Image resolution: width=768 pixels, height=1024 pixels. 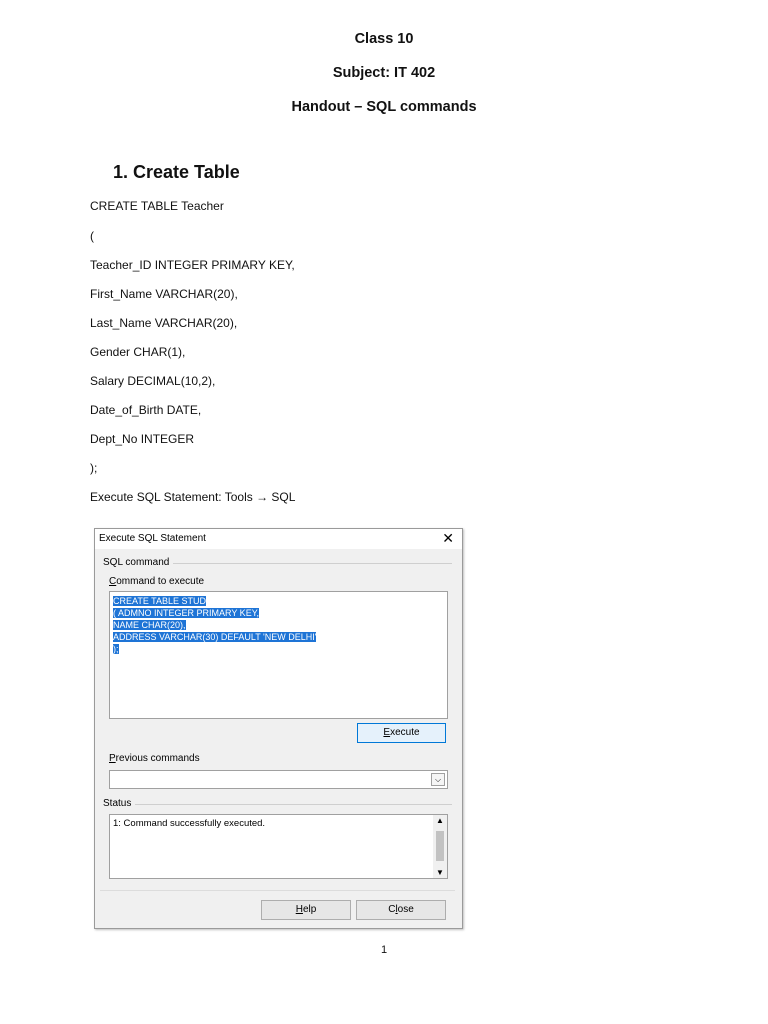 I want to click on instruction-line: Execute SQL Statement: Tools → SQL, so click(x=193, y=497).